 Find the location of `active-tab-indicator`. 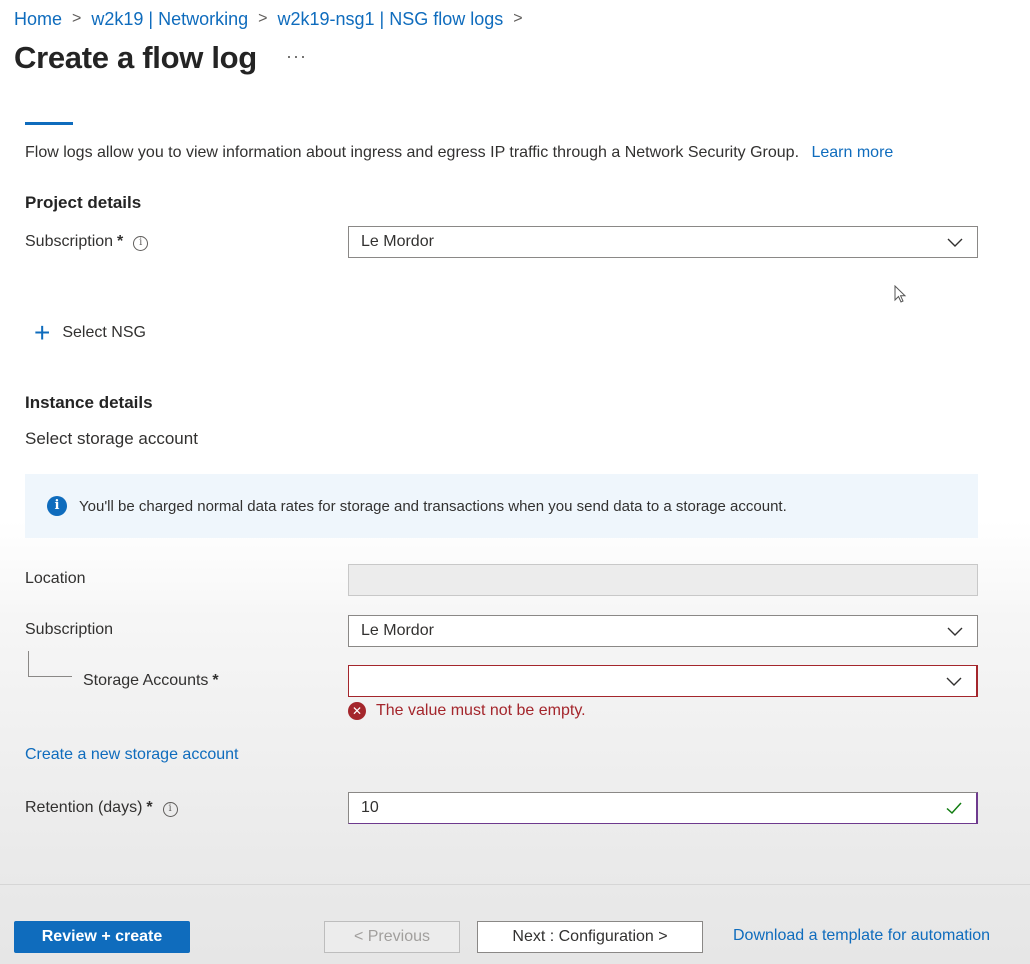

active-tab-indicator is located at coordinates (49, 123).